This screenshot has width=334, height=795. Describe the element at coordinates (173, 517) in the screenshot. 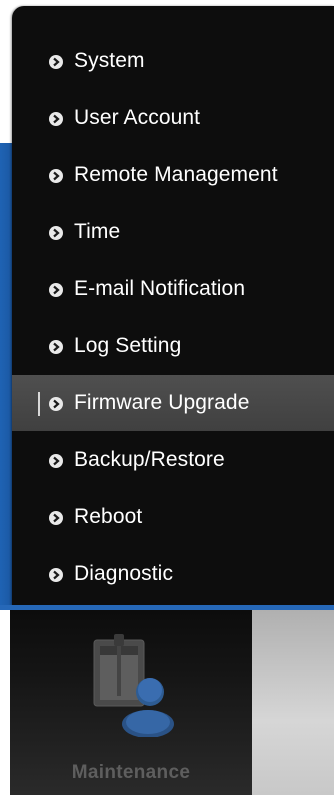

I see `menu-item-reboot: Reboot` at that location.